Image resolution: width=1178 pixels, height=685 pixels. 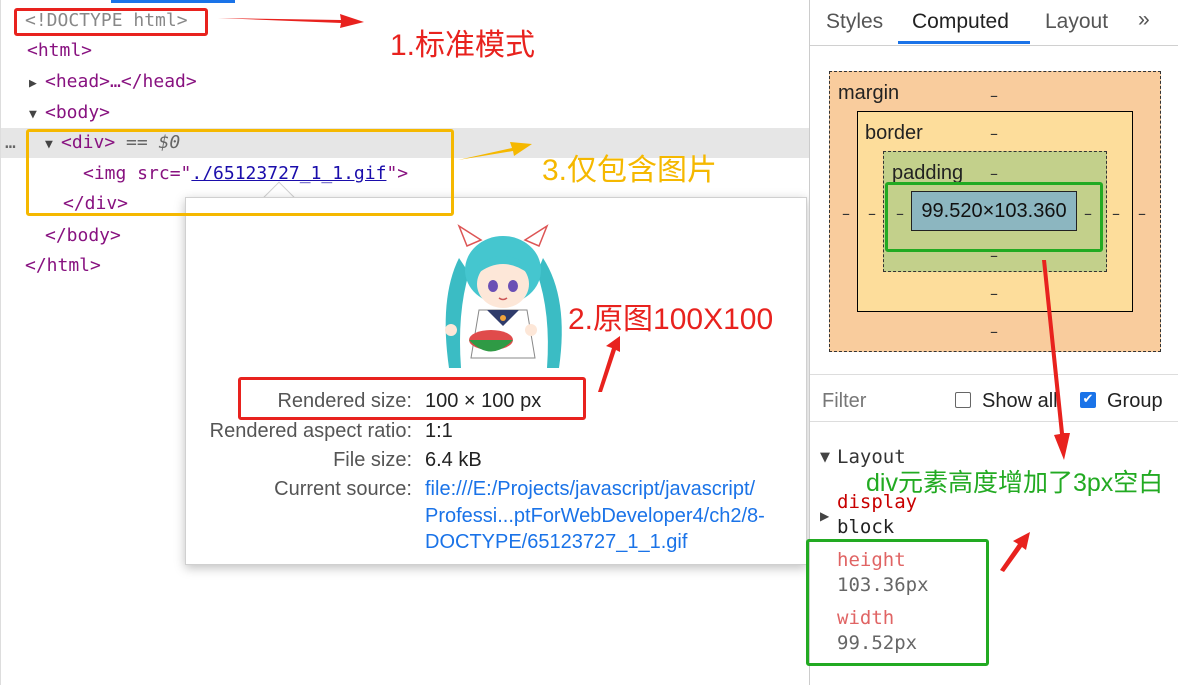 I want to click on tab-styles: Styles, so click(x=854, y=22).